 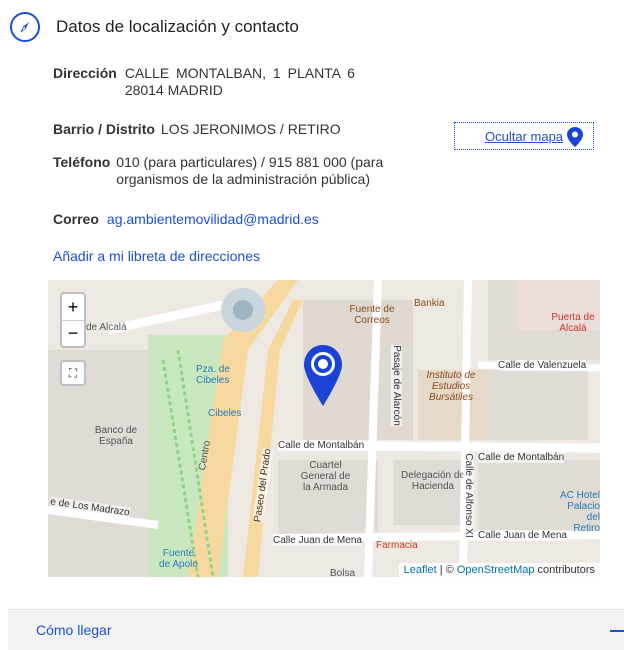 I want to click on how-to-get-accordion: Cómo llegar, so click(x=316, y=629).